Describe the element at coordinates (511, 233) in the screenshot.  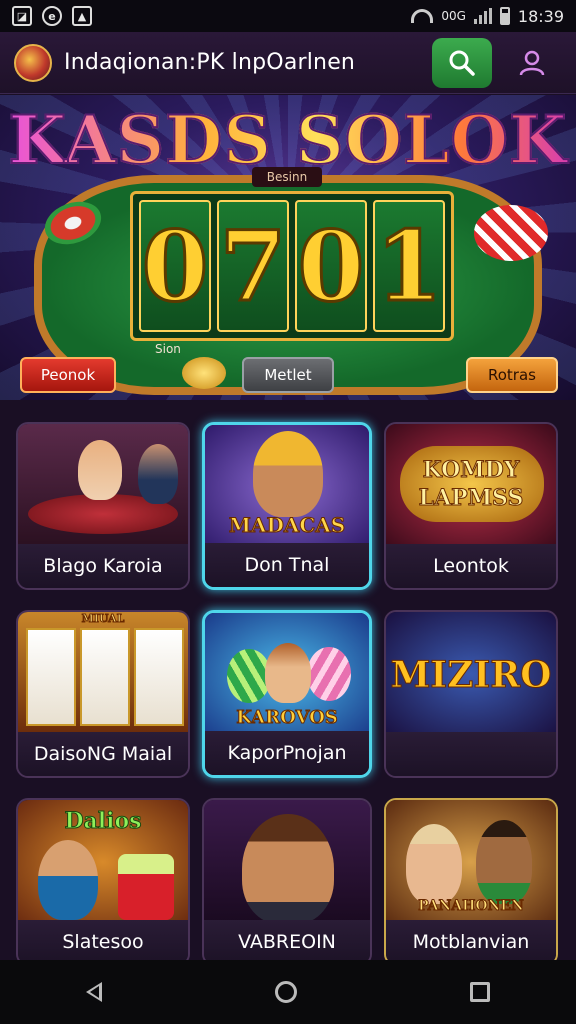
I see `chip-icon` at that location.